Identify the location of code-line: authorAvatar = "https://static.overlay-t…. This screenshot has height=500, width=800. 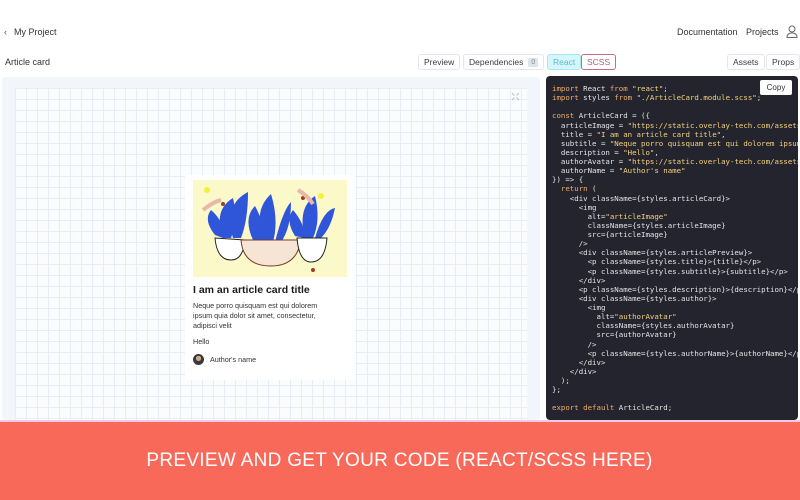
(675, 161).